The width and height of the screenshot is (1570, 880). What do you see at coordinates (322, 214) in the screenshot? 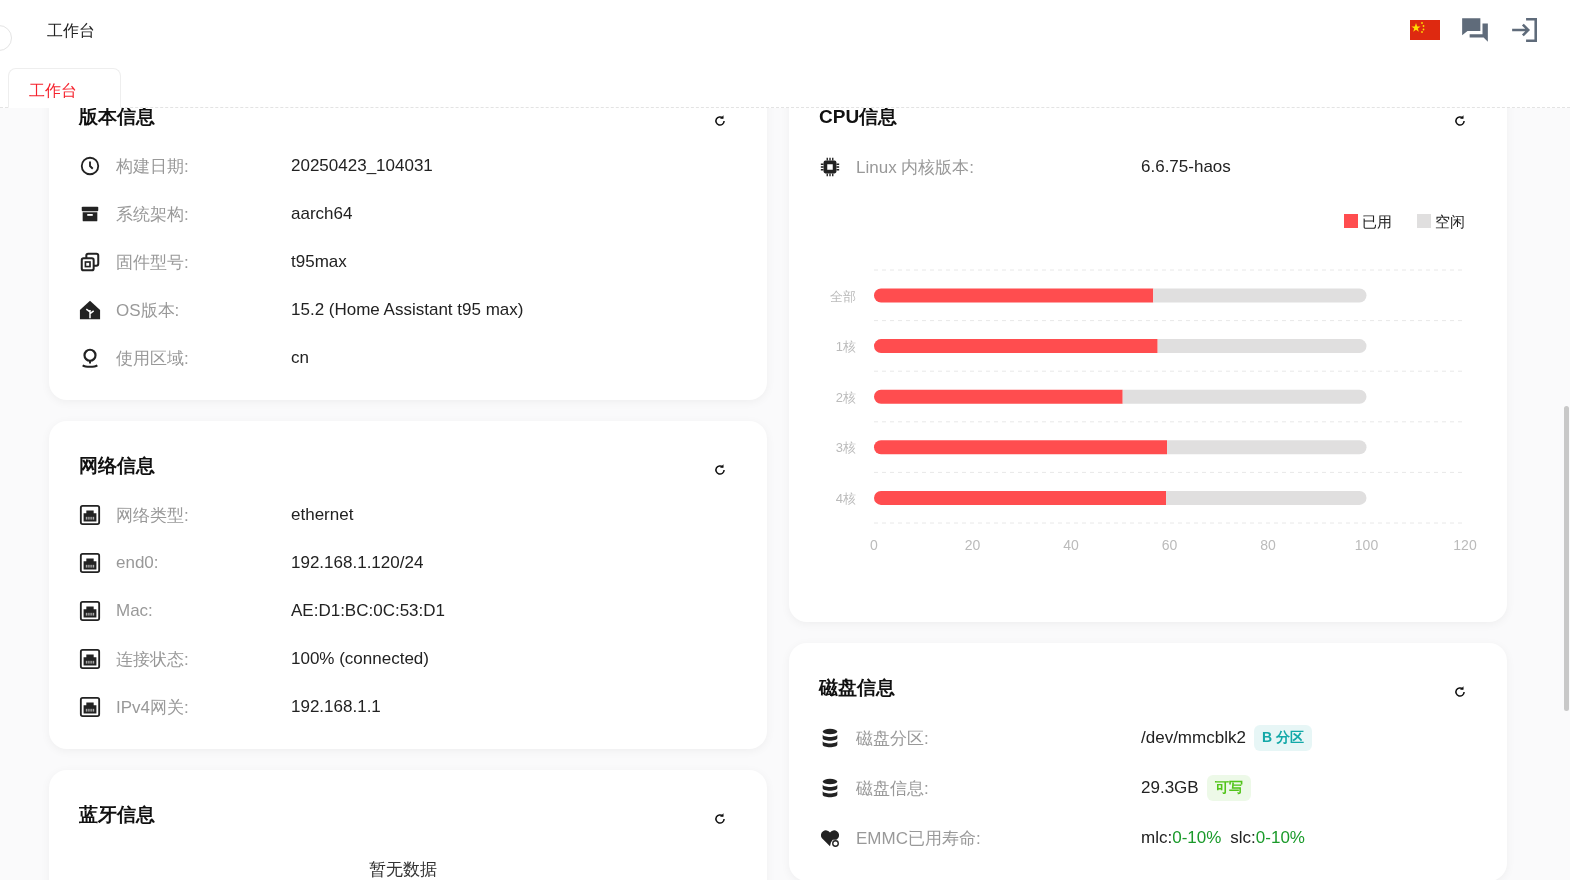
I see `field-value: aarch64` at bounding box center [322, 214].